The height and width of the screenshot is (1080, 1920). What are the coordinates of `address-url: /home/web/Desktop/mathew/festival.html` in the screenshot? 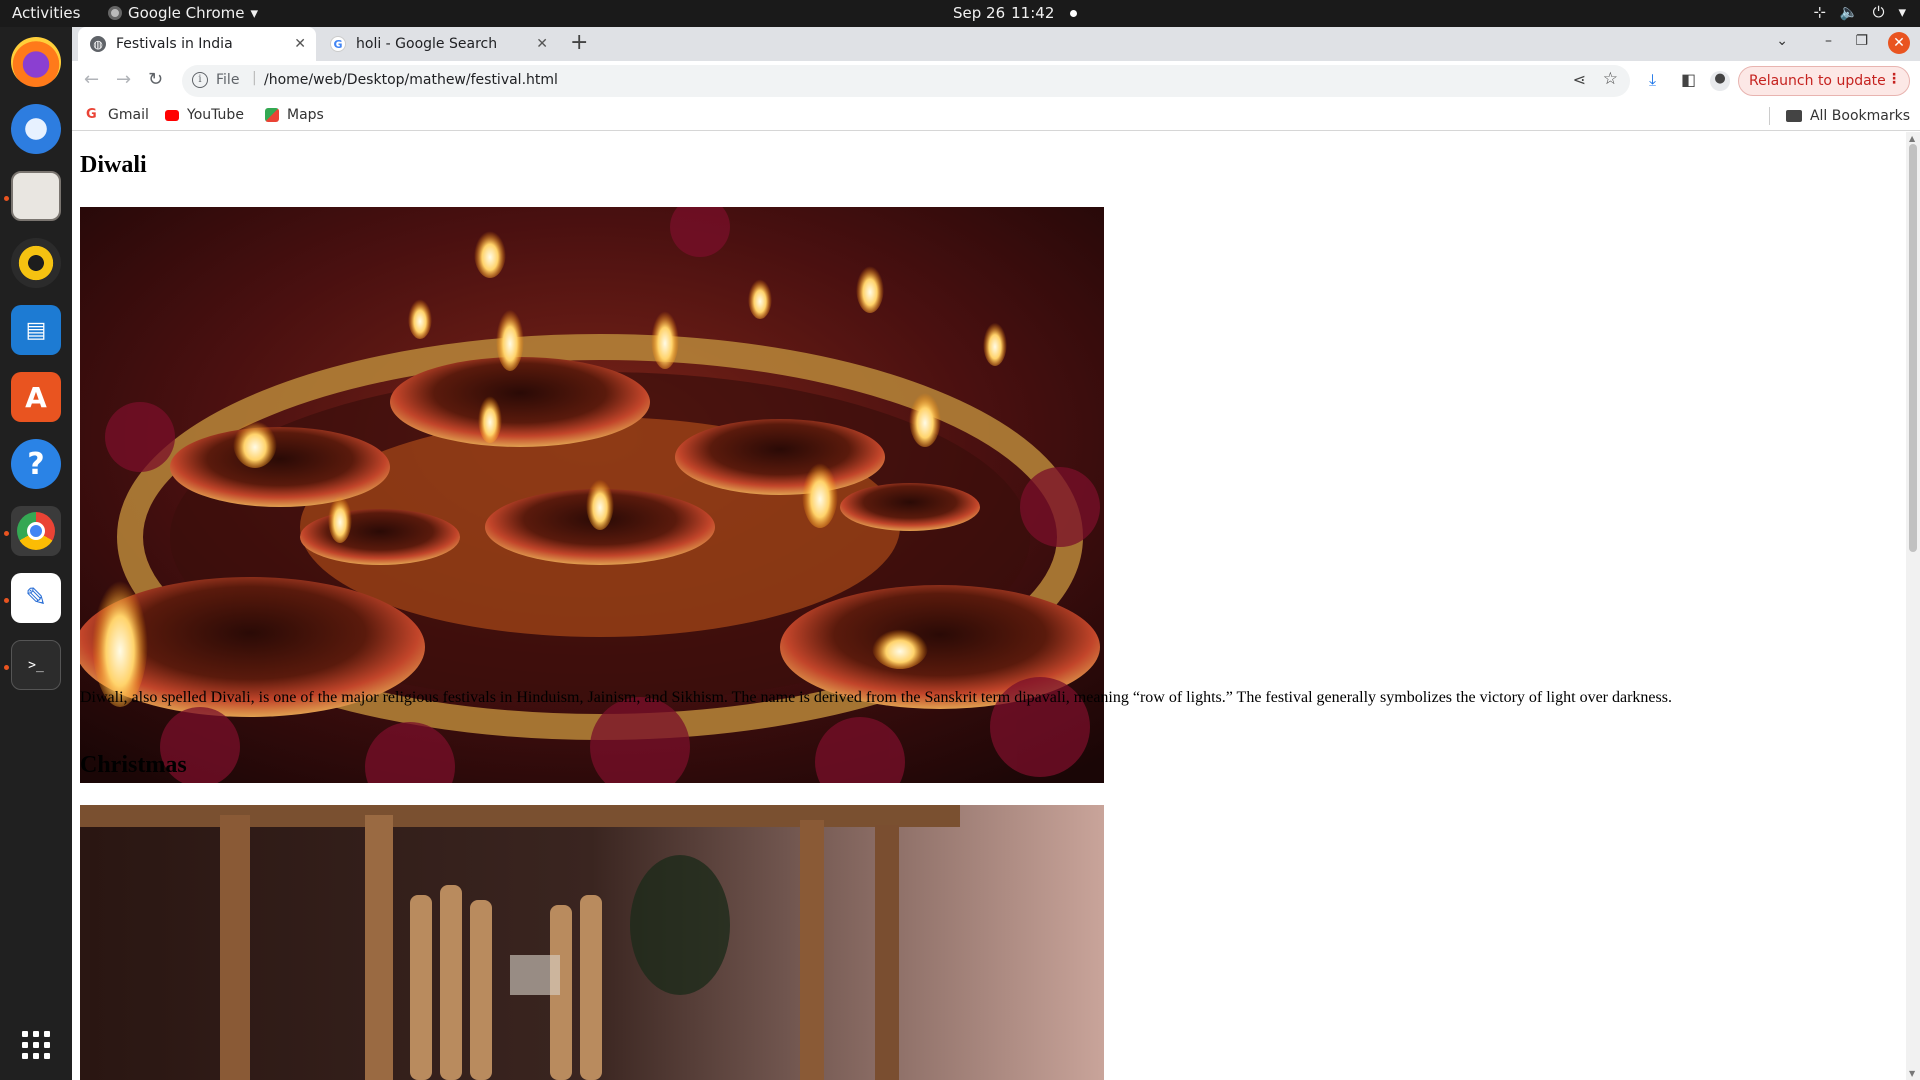 It's located at (411, 80).